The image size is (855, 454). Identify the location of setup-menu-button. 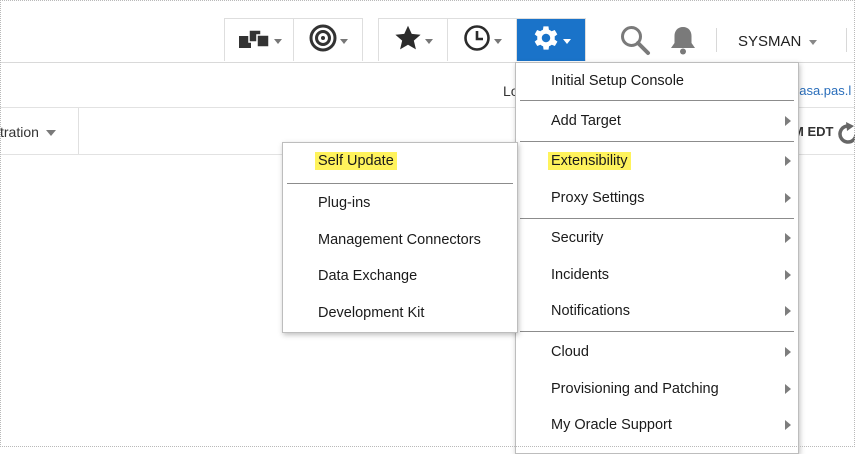
(550, 40).